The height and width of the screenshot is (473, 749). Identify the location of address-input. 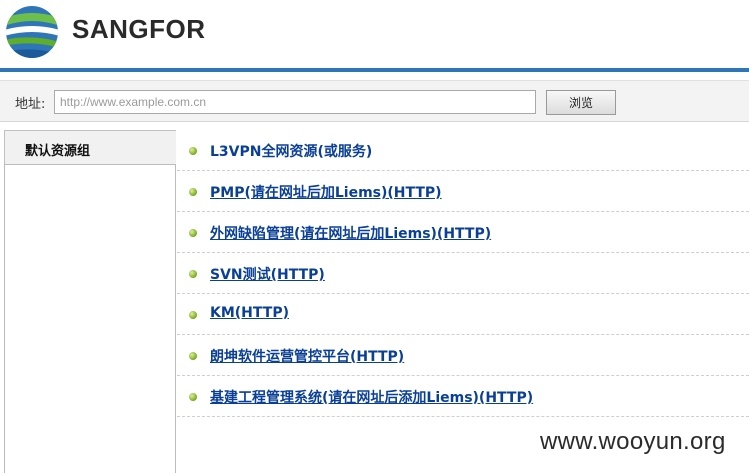
(295, 102).